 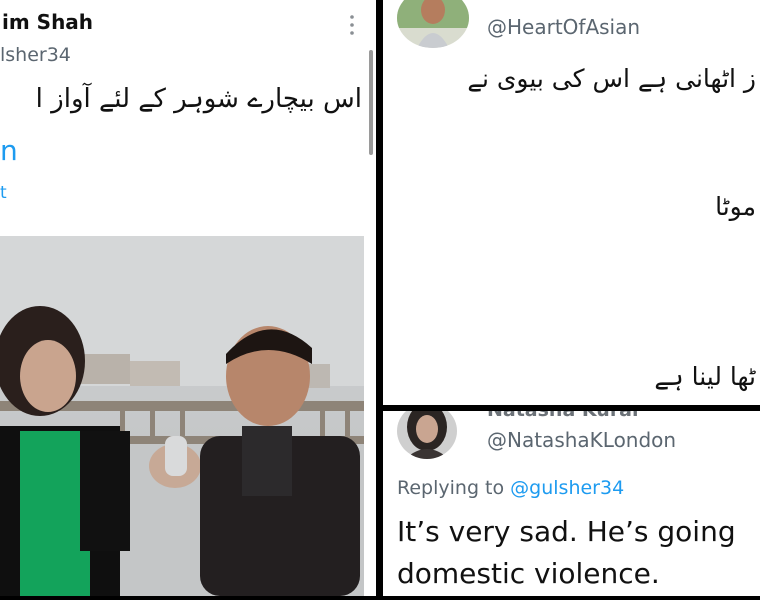 I want to click on author-handle: @HeartOfAsian, so click(x=563, y=27).